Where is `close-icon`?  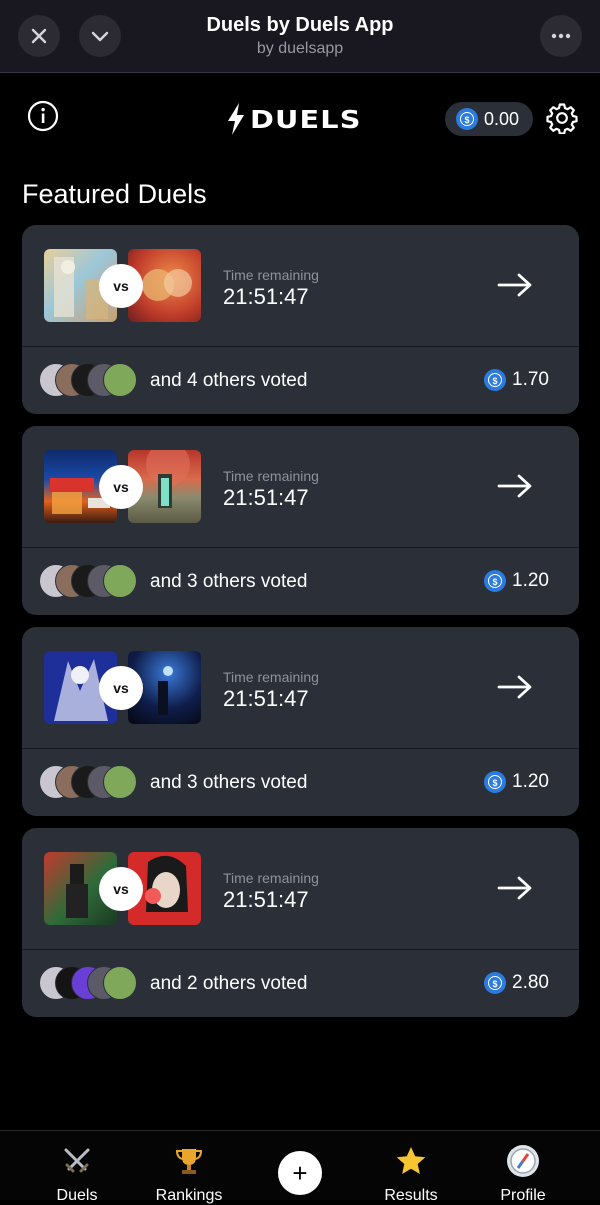
close-icon is located at coordinates (39, 36).